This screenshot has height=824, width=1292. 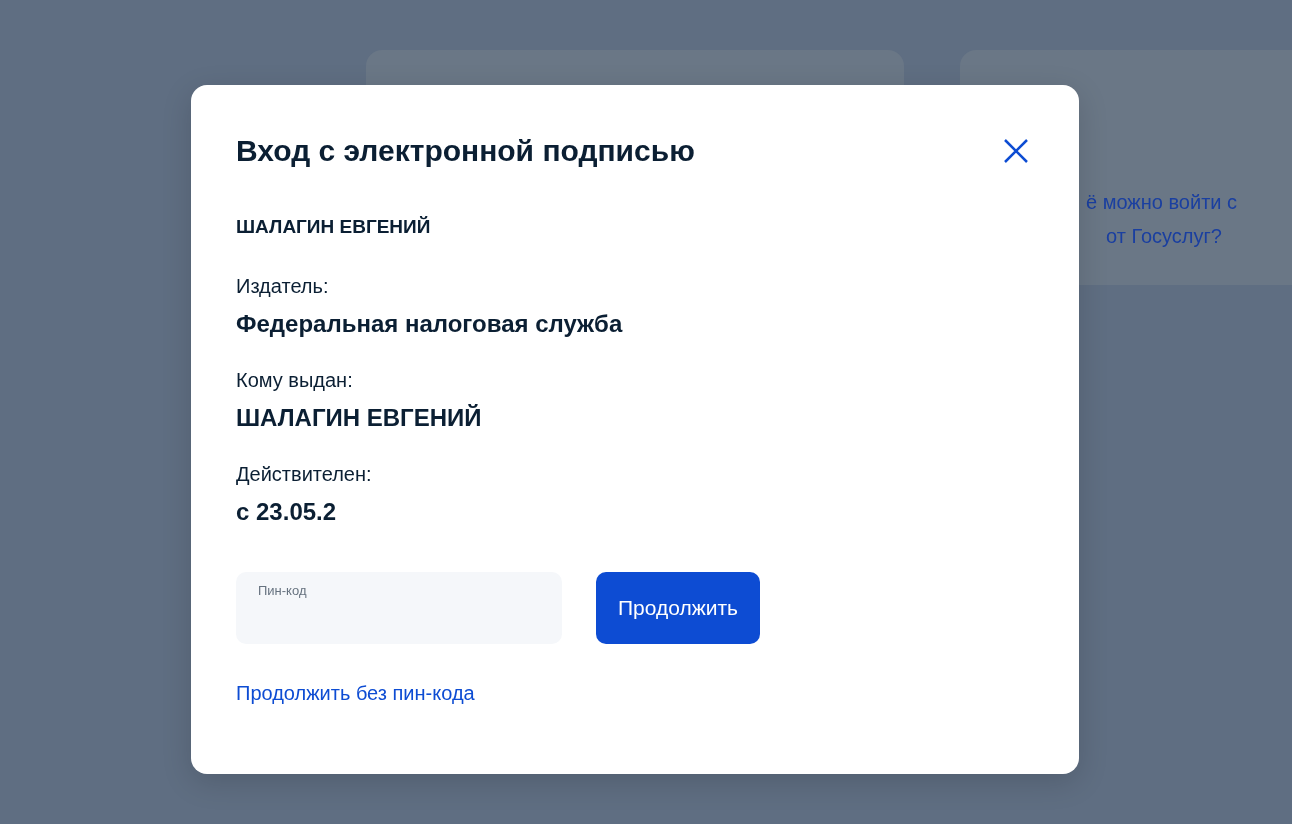 What do you see at coordinates (355, 692) in the screenshot?
I see `skip-pin-link: Продолжить без пин-кода` at bounding box center [355, 692].